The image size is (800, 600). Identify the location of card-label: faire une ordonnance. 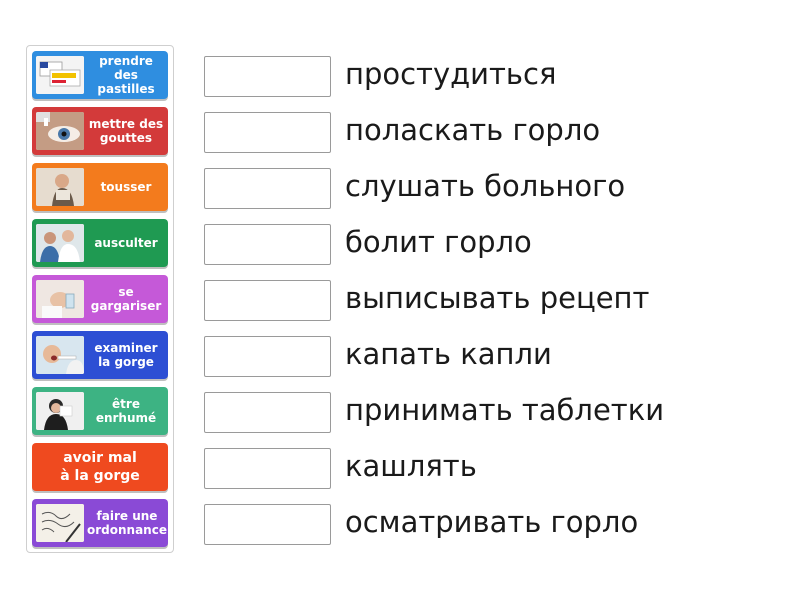
(127, 523).